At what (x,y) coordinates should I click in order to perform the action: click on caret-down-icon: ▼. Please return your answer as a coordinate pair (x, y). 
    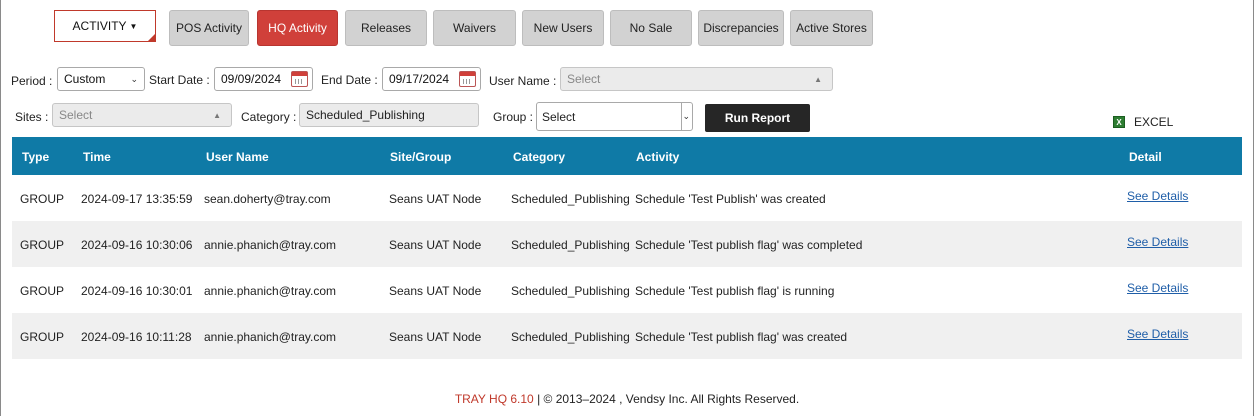
    Looking at the image, I should click on (133, 26).